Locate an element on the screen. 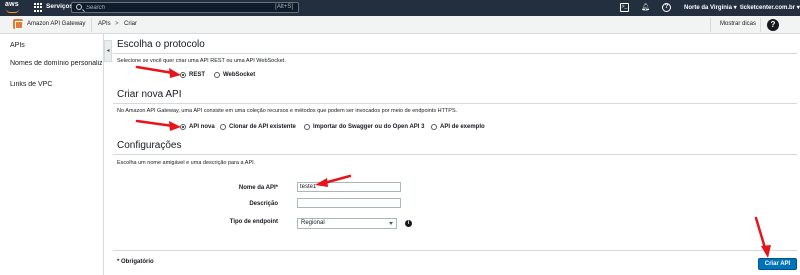  radio-example-api: API de exemplo is located at coordinates (458, 127).